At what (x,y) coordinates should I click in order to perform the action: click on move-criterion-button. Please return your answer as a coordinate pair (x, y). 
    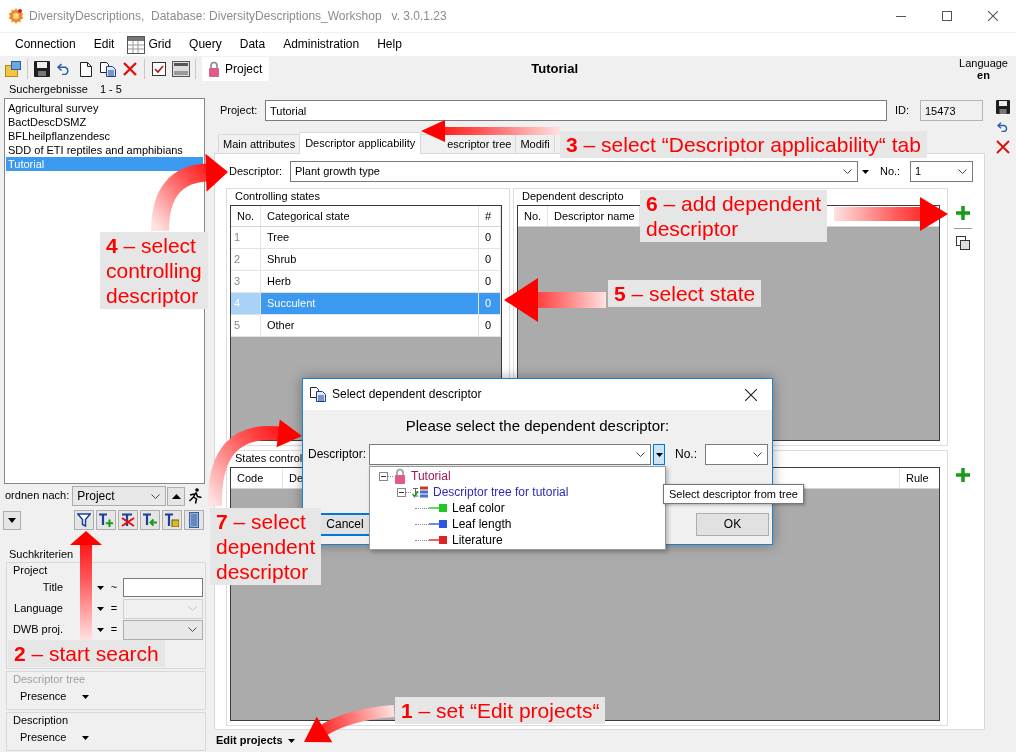
    Looking at the image, I should click on (150, 520).